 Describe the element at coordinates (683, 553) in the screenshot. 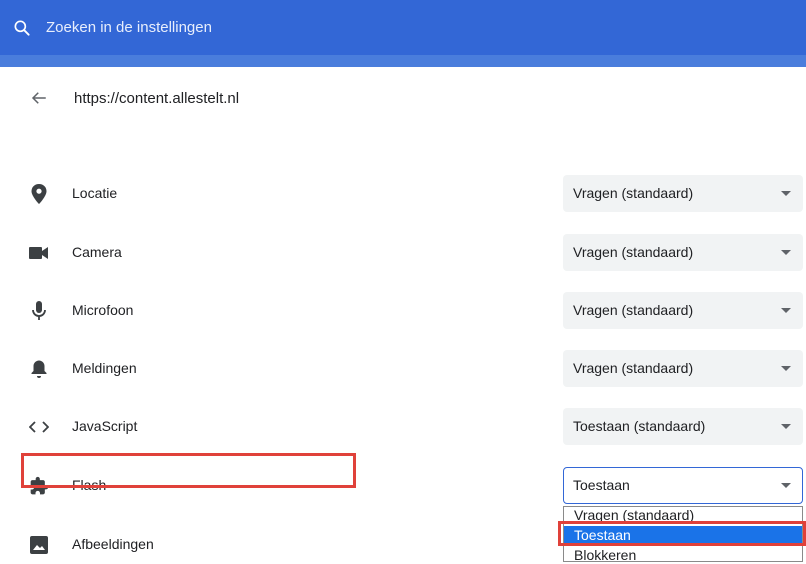

I see `dropdown-option-block: Blokkeren` at that location.